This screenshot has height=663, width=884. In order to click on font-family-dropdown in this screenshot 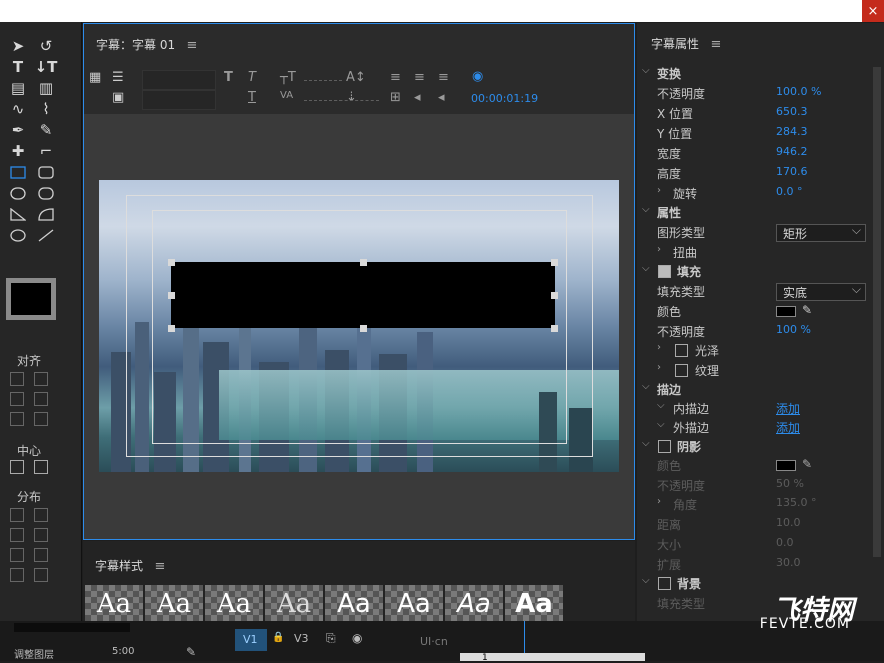, I will do `click(179, 80)`.